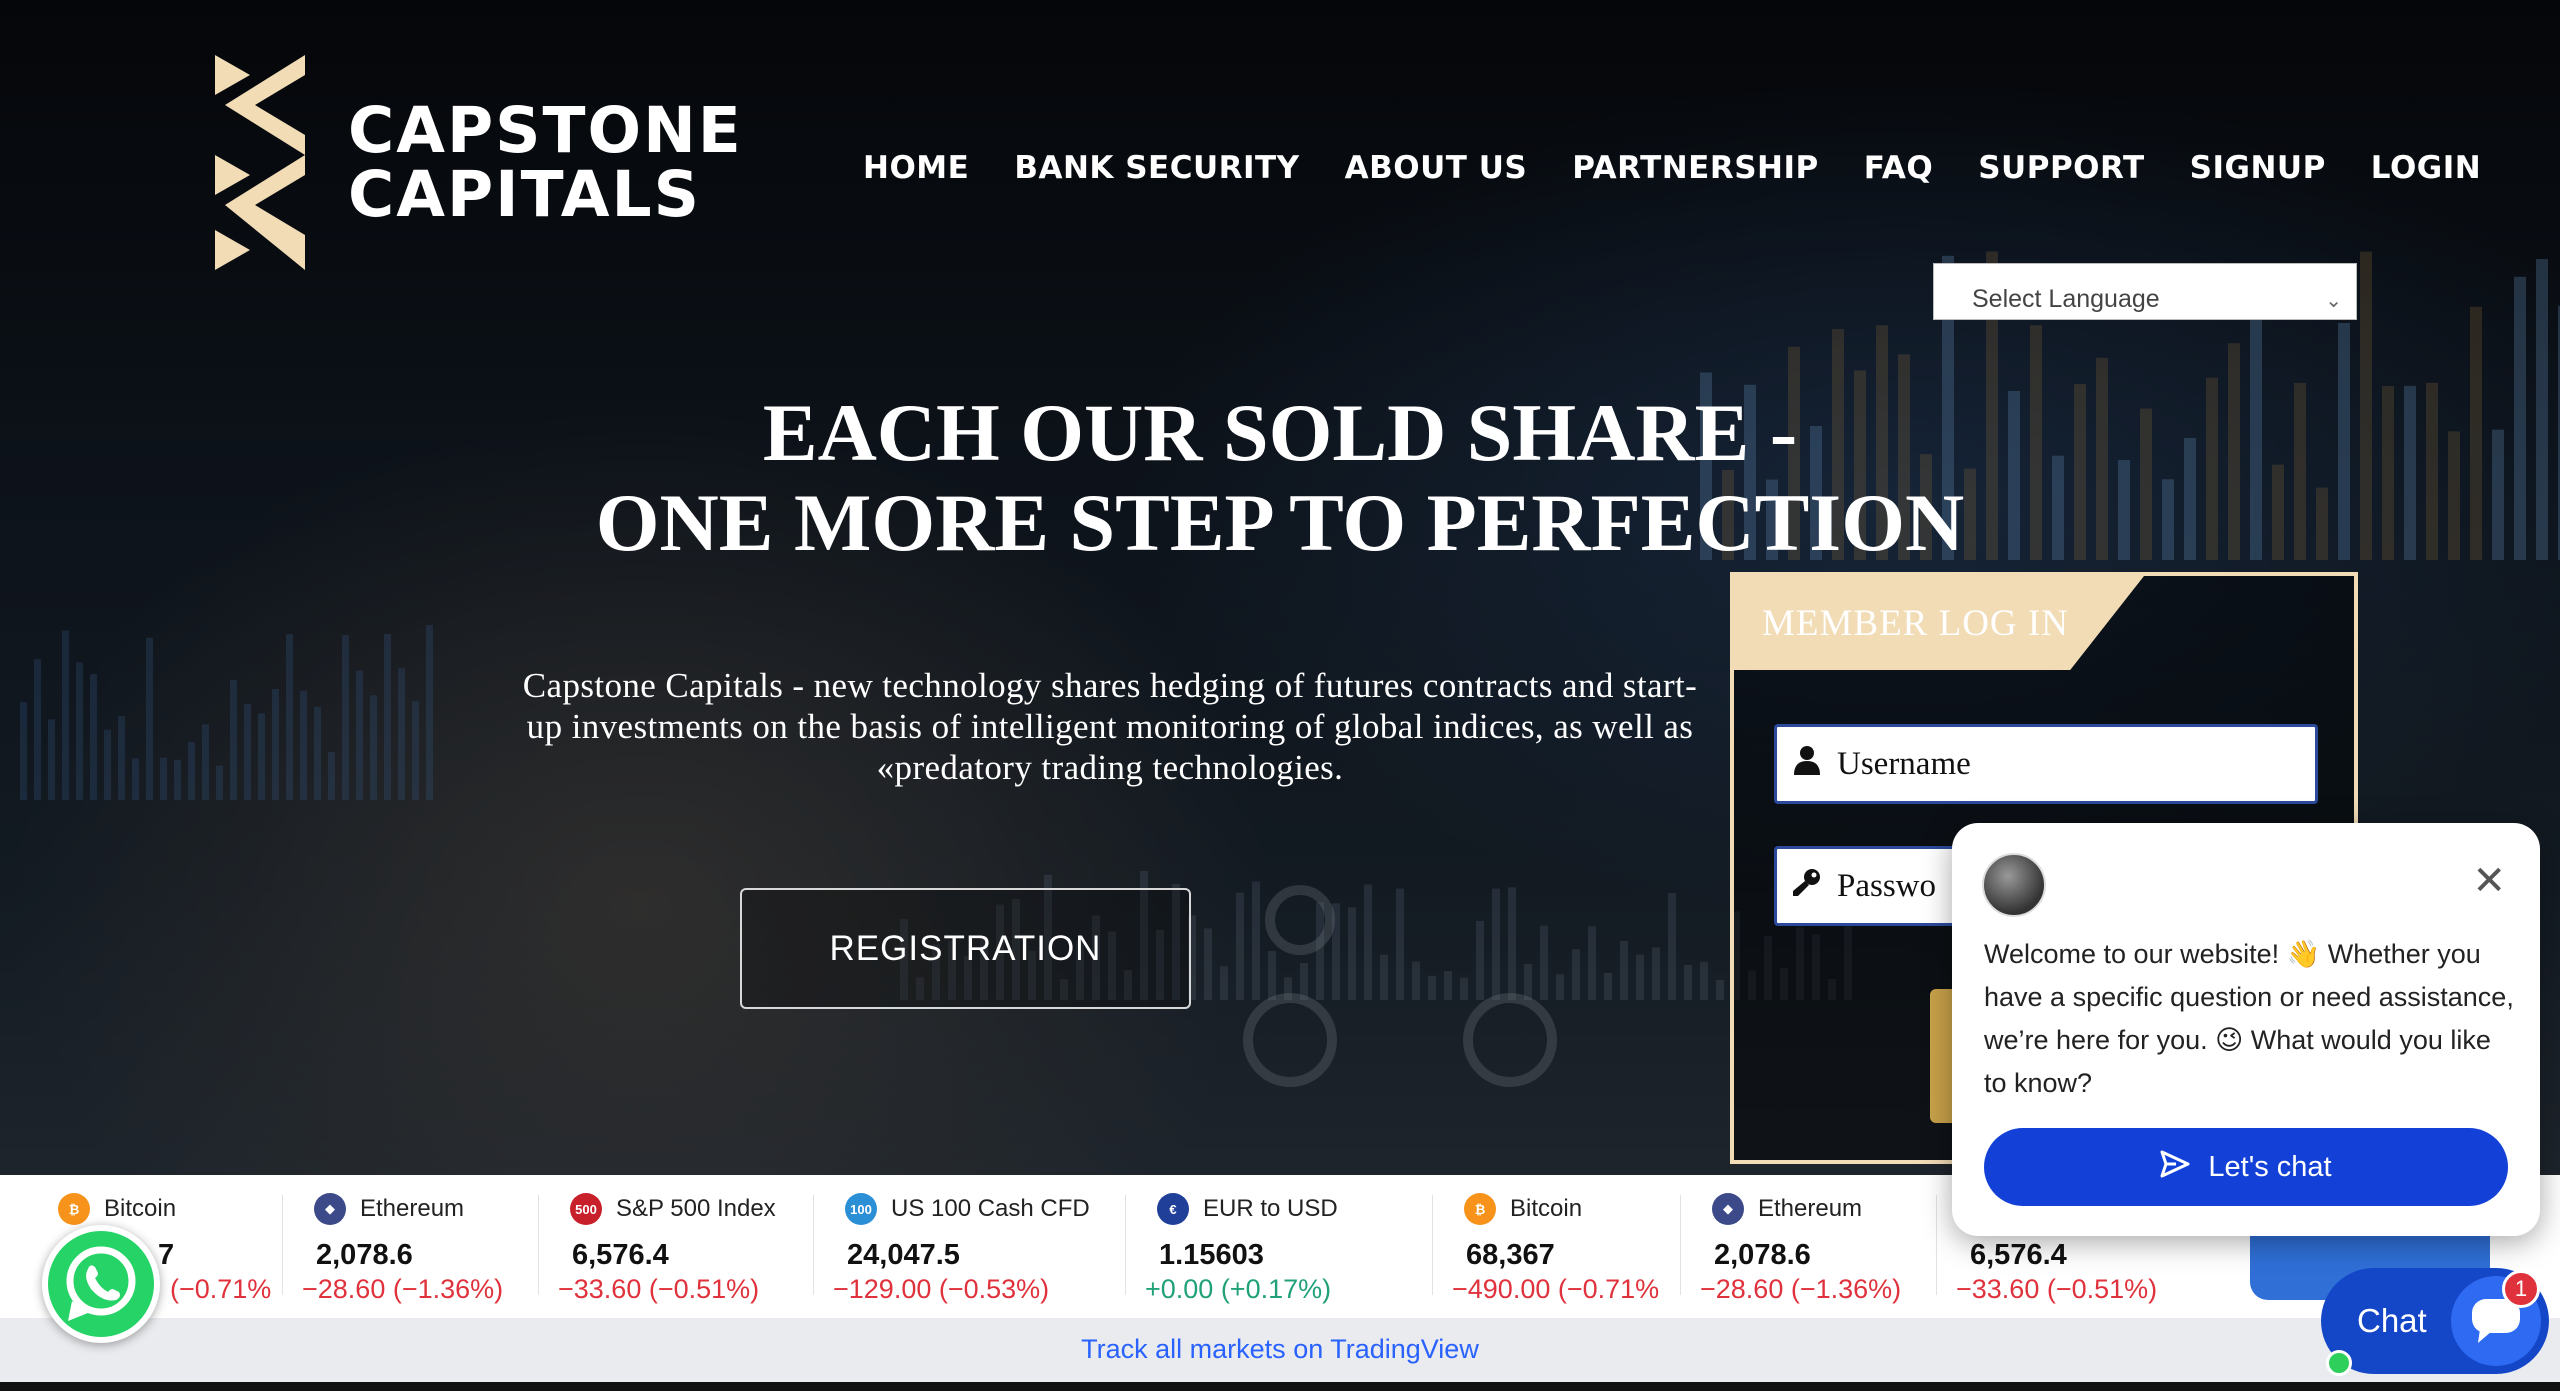 This screenshot has width=2560, height=1391. What do you see at coordinates (1156, 168) in the screenshot?
I see `nav-bank-security: BANK SECURITY` at bounding box center [1156, 168].